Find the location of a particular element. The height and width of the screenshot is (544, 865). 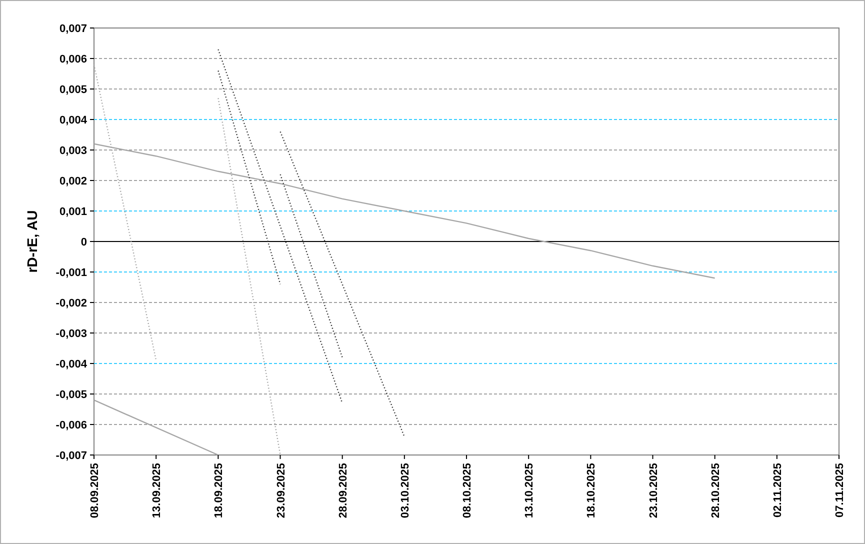

x-tick-label: 08.09.2025 is located at coordinates (95, 490).